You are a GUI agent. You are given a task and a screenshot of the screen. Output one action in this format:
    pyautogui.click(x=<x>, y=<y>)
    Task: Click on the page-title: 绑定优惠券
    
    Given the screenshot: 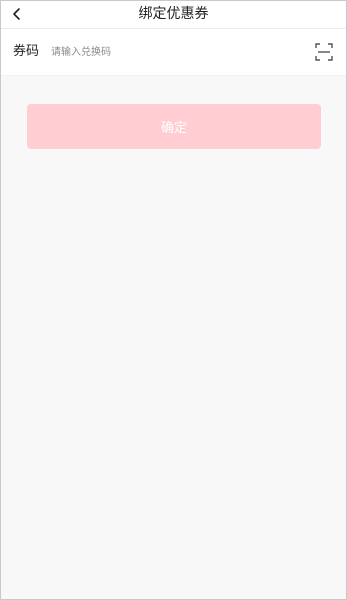 What is the action you would take?
    pyautogui.click(x=173, y=14)
    